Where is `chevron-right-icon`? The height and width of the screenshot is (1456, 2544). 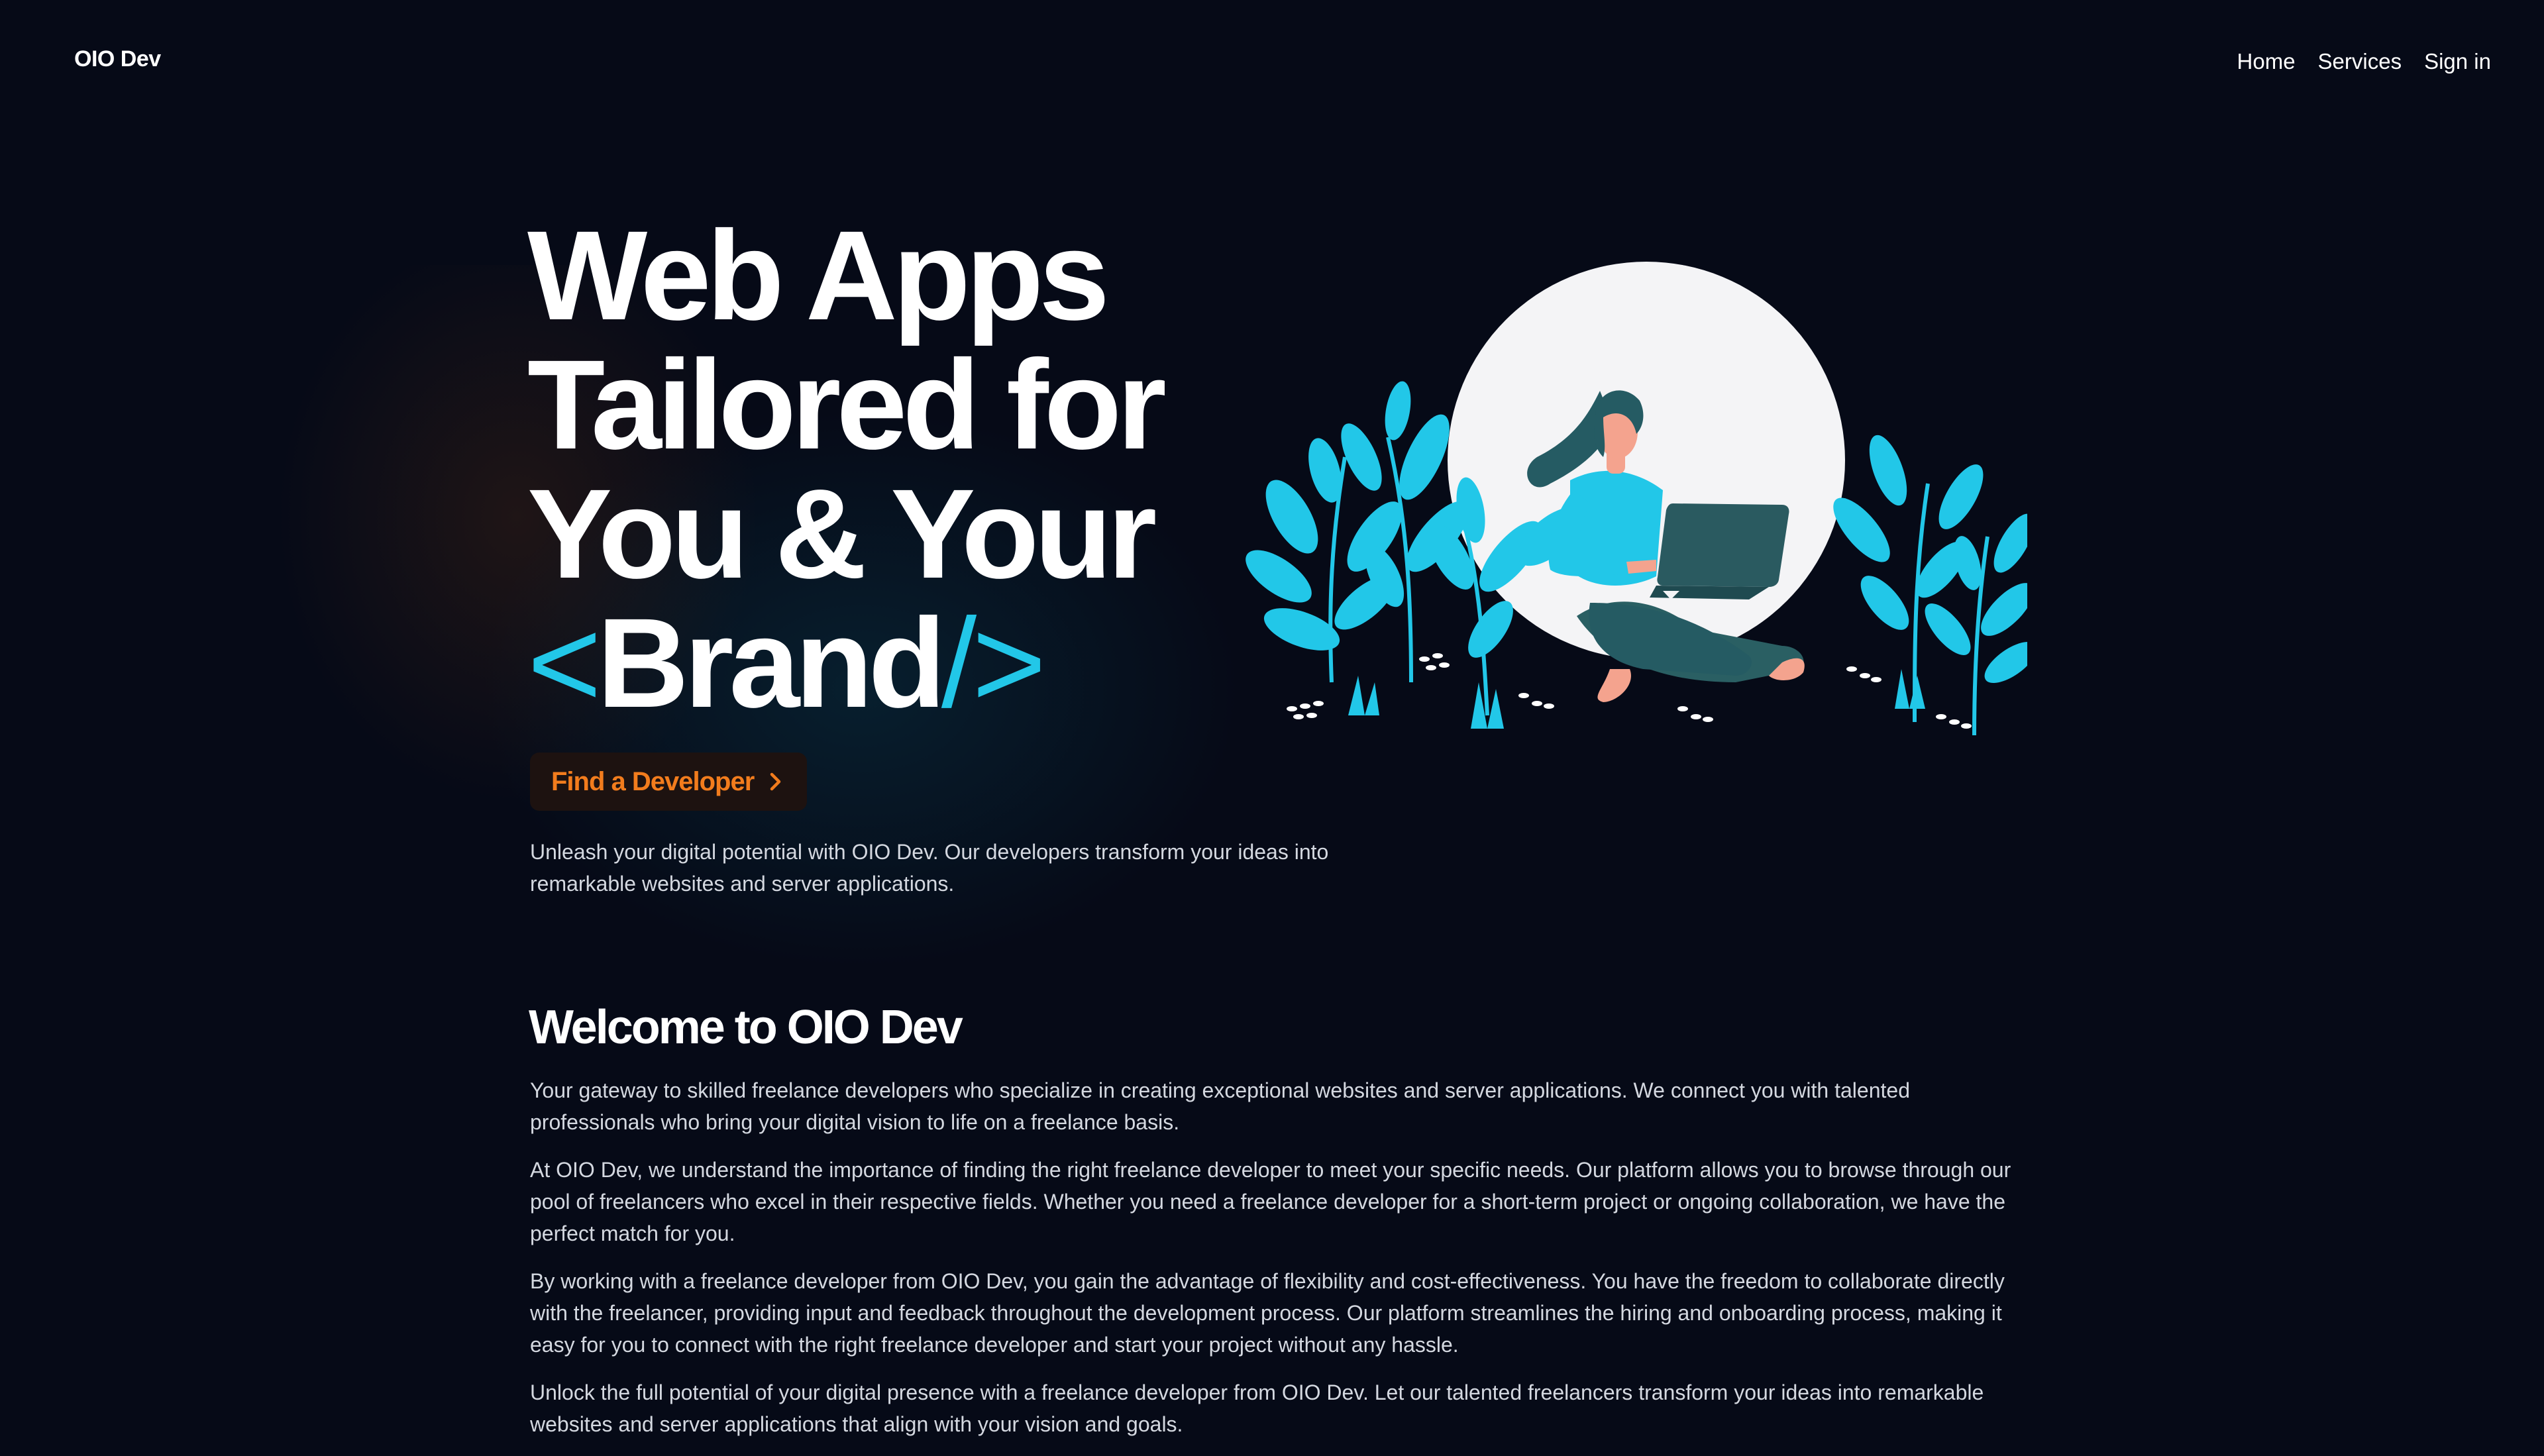 chevron-right-icon is located at coordinates (776, 782).